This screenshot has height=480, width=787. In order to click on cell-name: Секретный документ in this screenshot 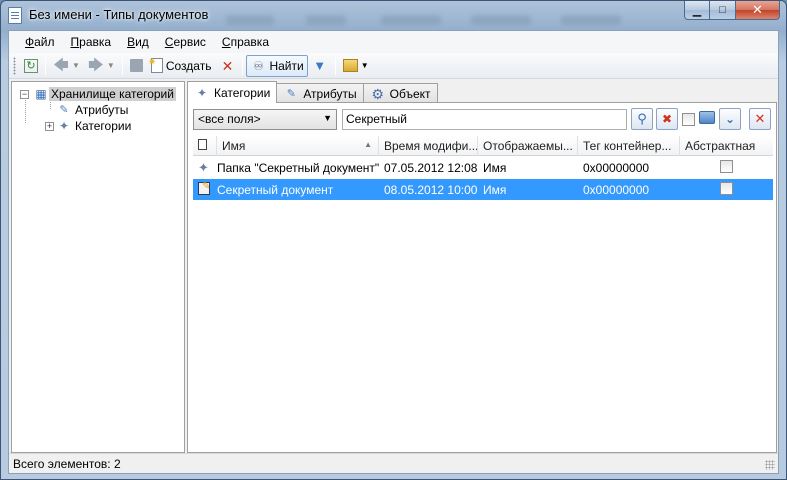, I will do `click(275, 189)`.